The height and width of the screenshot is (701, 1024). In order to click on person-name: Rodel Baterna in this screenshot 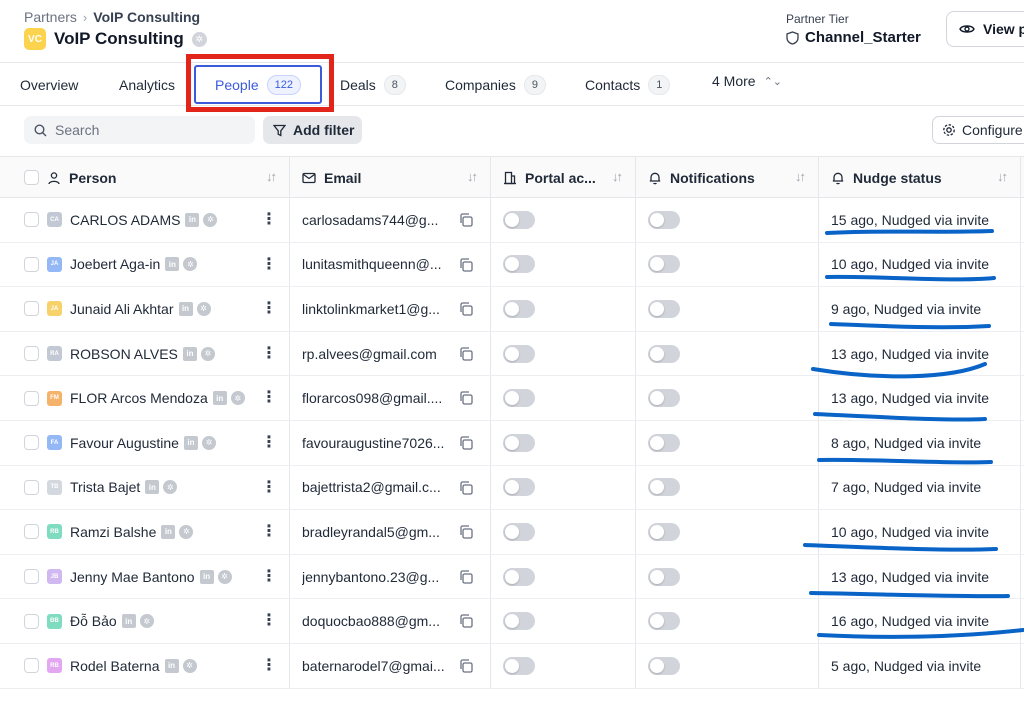, I will do `click(115, 666)`.